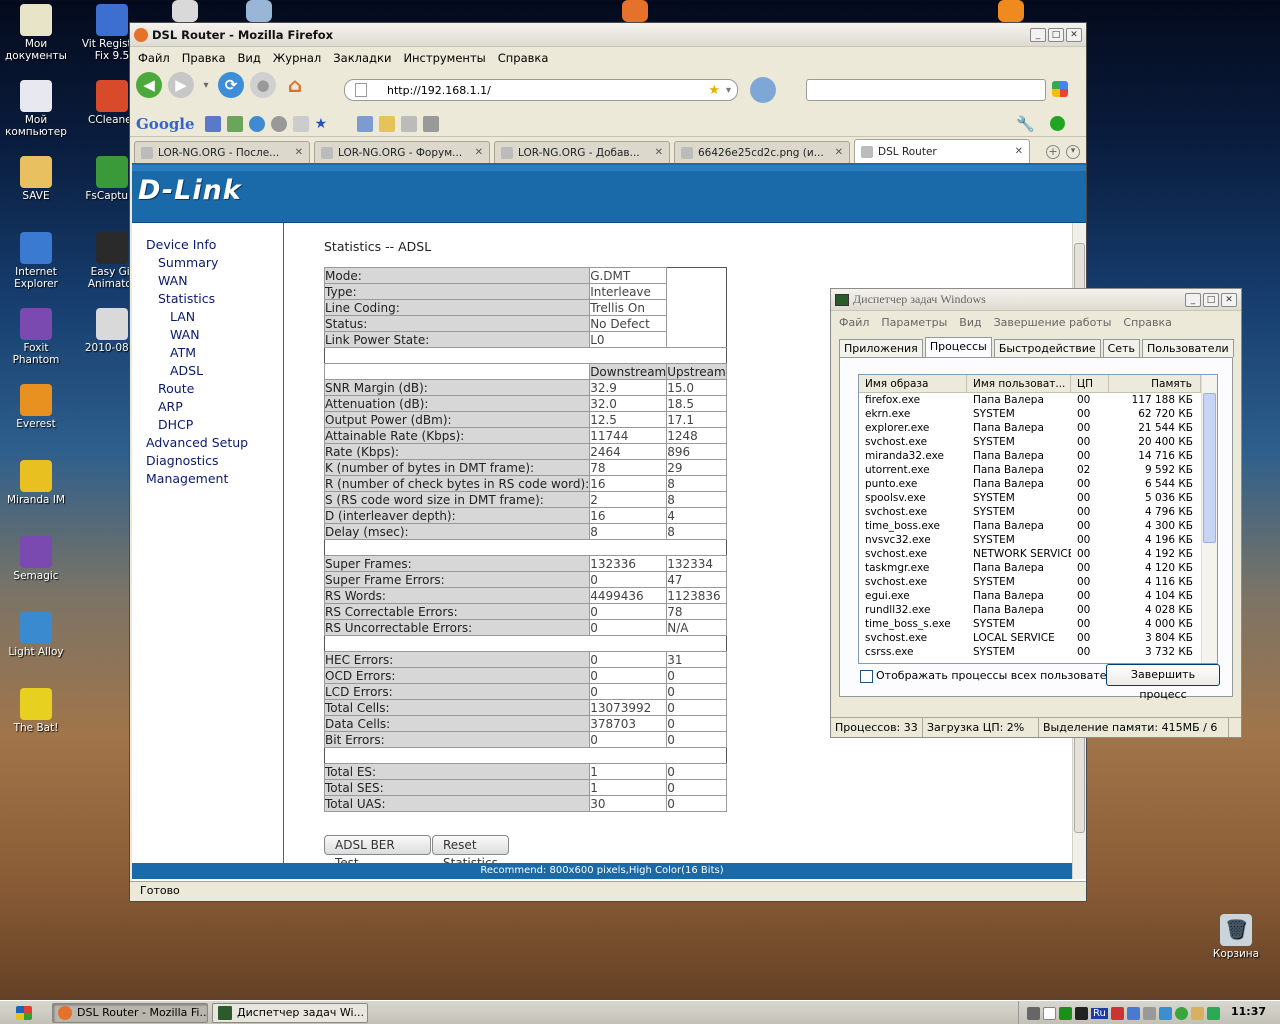 This screenshot has height=1024, width=1280. What do you see at coordinates (1121, 348) in the screenshot?
I see `tm-tab: Сеть` at bounding box center [1121, 348].